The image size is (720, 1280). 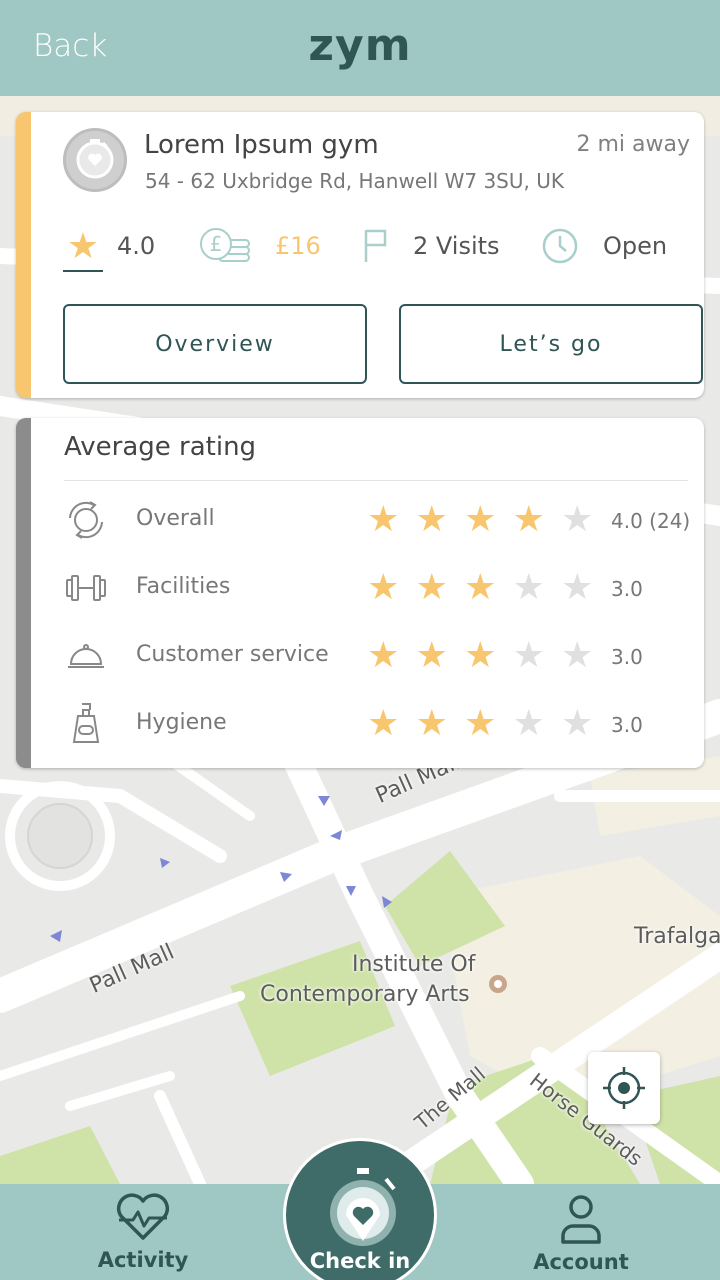 I want to click on rating-row-customer-service: Customer service ★ ★ ★ ★ ★ 3.0, so click(x=367, y=656).